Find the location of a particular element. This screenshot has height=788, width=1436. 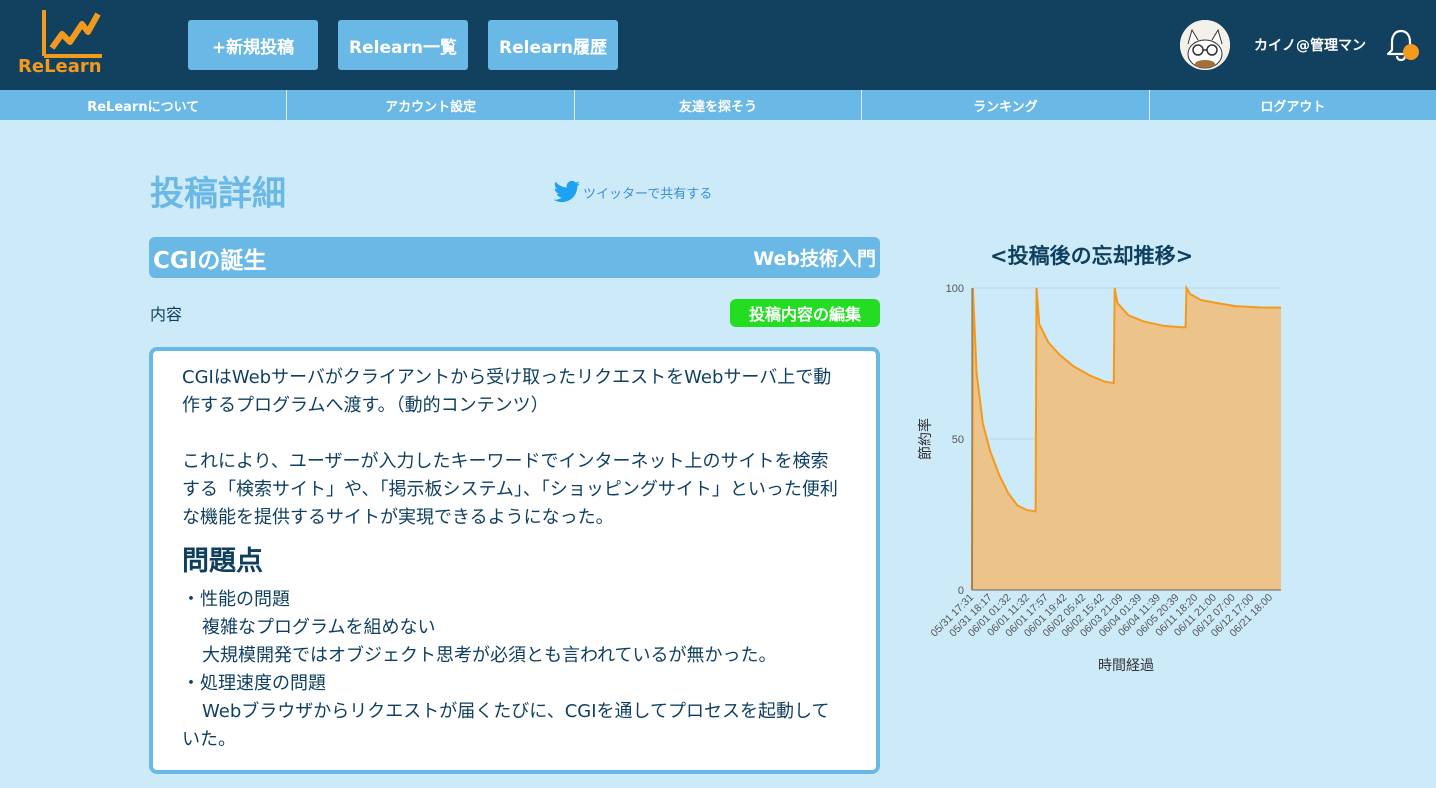

content-label: 内容 is located at coordinates (166, 314).